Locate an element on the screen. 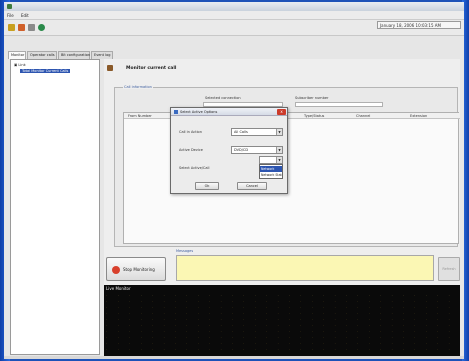  wrench-icon is located at coordinates (31, 27).